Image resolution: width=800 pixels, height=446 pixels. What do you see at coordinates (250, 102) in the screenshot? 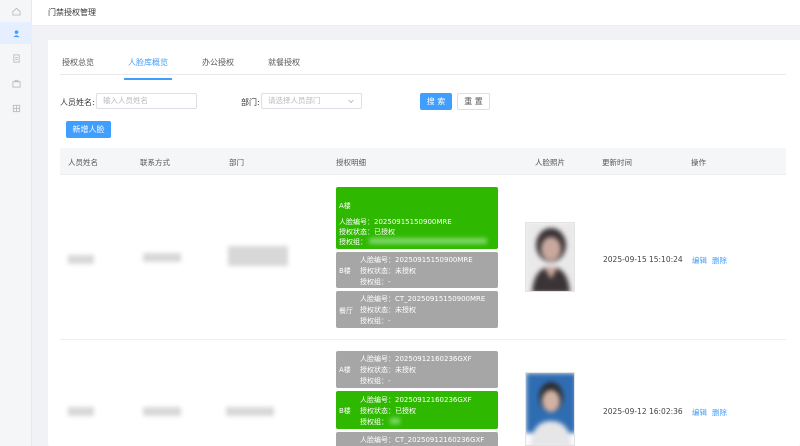
I see `dept-filter-label: 部门:` at bounding box center [250, 102].